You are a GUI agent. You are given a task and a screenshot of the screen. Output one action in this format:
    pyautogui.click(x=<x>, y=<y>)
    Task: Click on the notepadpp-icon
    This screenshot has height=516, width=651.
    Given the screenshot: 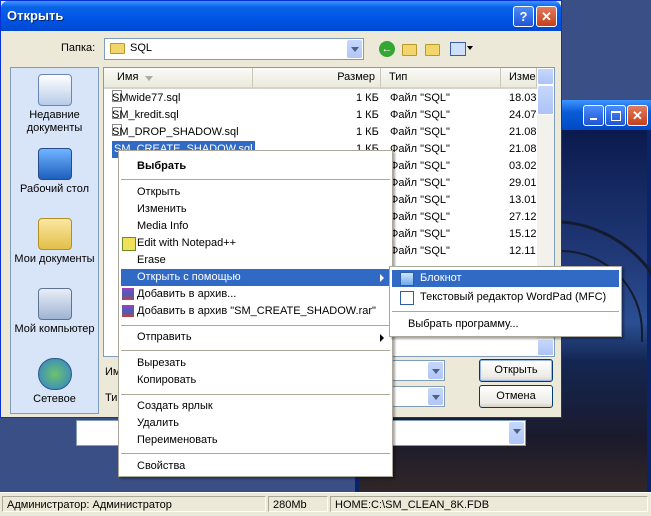 What is the action you would take?
    pyautogui.click(x=129, y=244)
    